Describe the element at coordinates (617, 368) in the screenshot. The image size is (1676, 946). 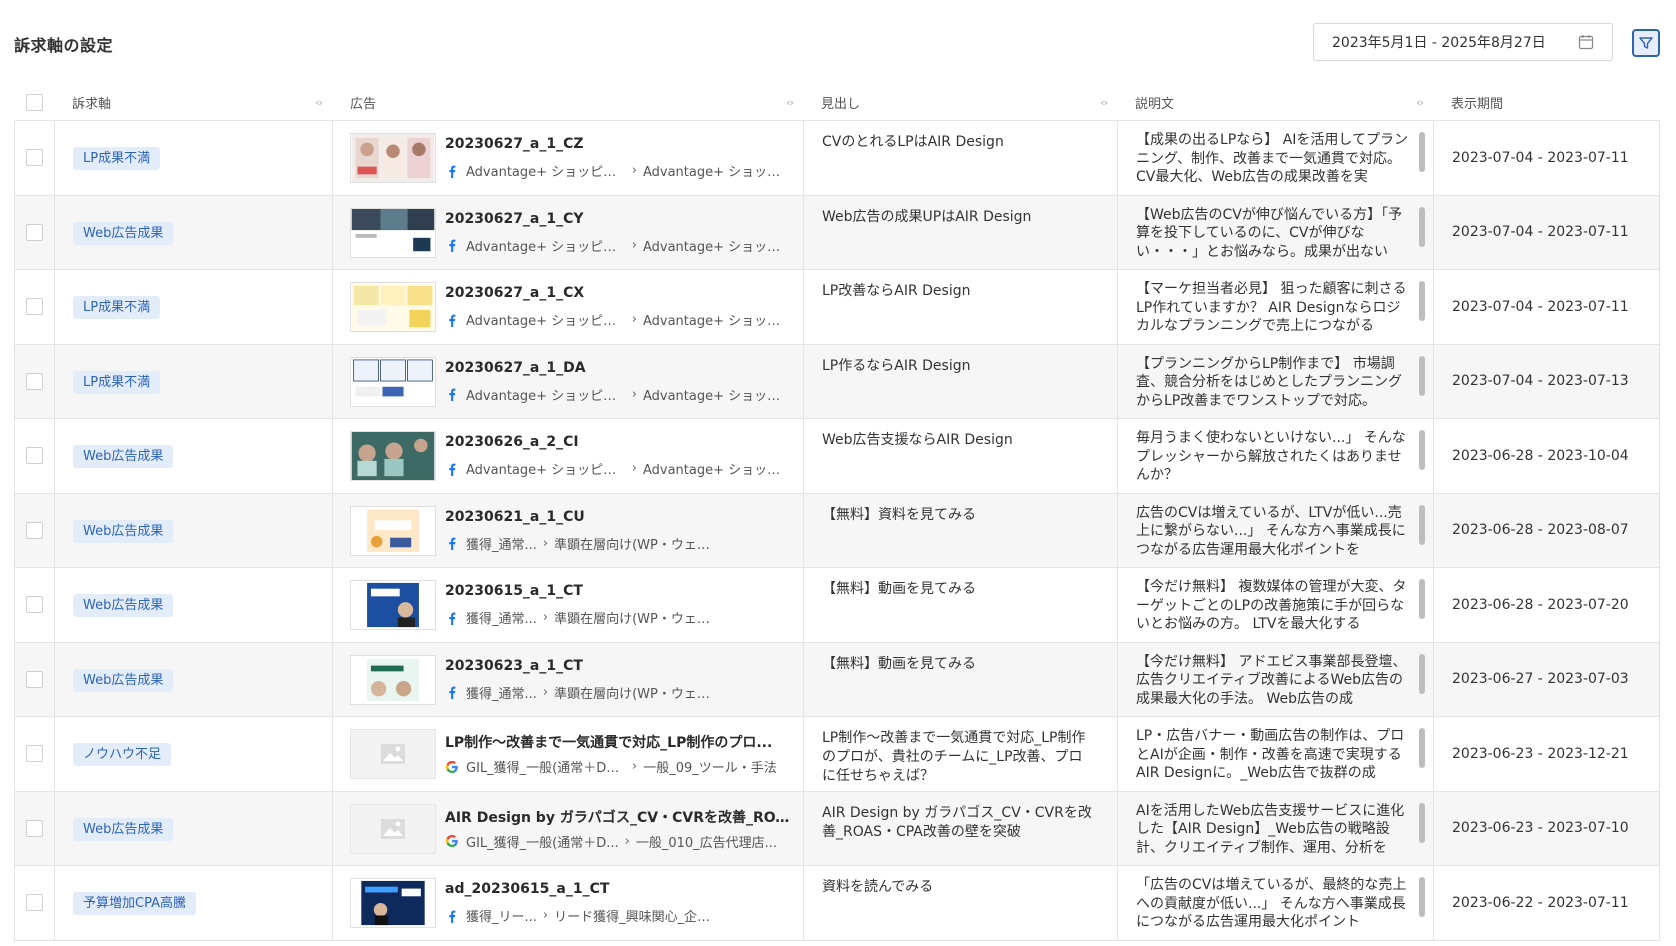
I see `ad-name: 20230627_a_1_DA` at that location.